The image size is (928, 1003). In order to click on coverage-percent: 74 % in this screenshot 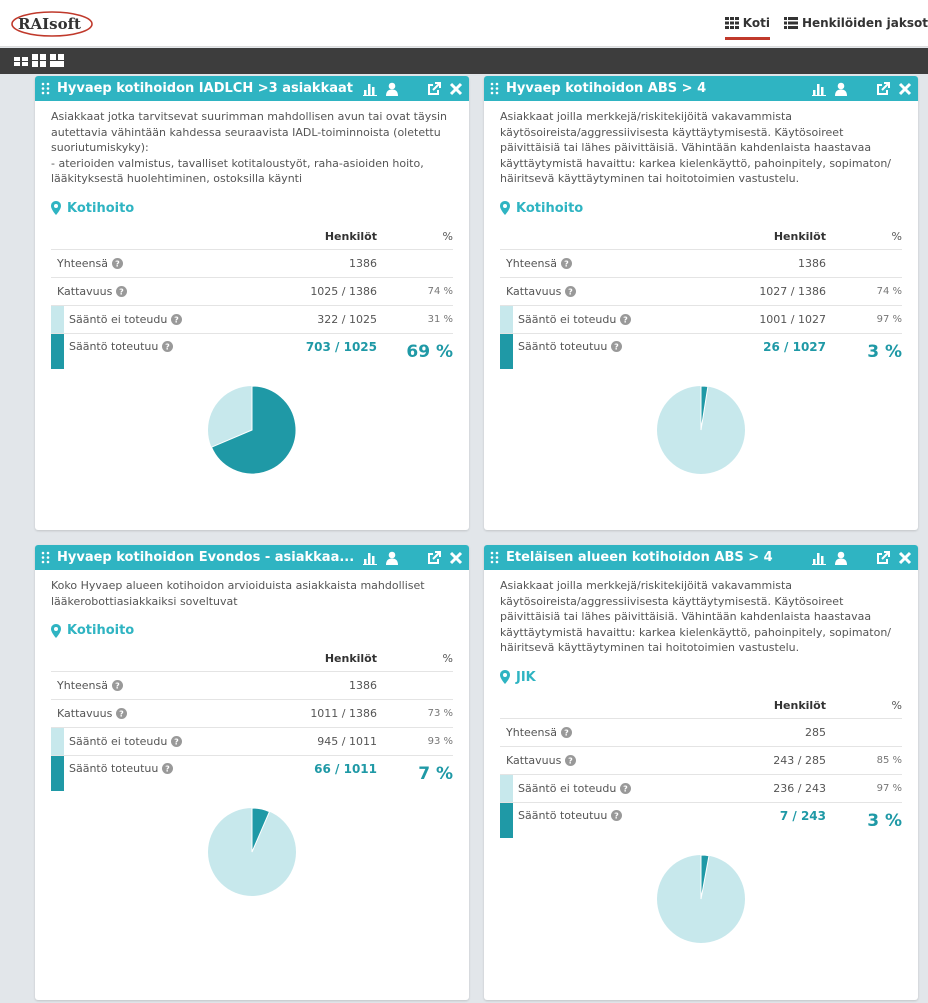, I will do `click(440, 291)`.